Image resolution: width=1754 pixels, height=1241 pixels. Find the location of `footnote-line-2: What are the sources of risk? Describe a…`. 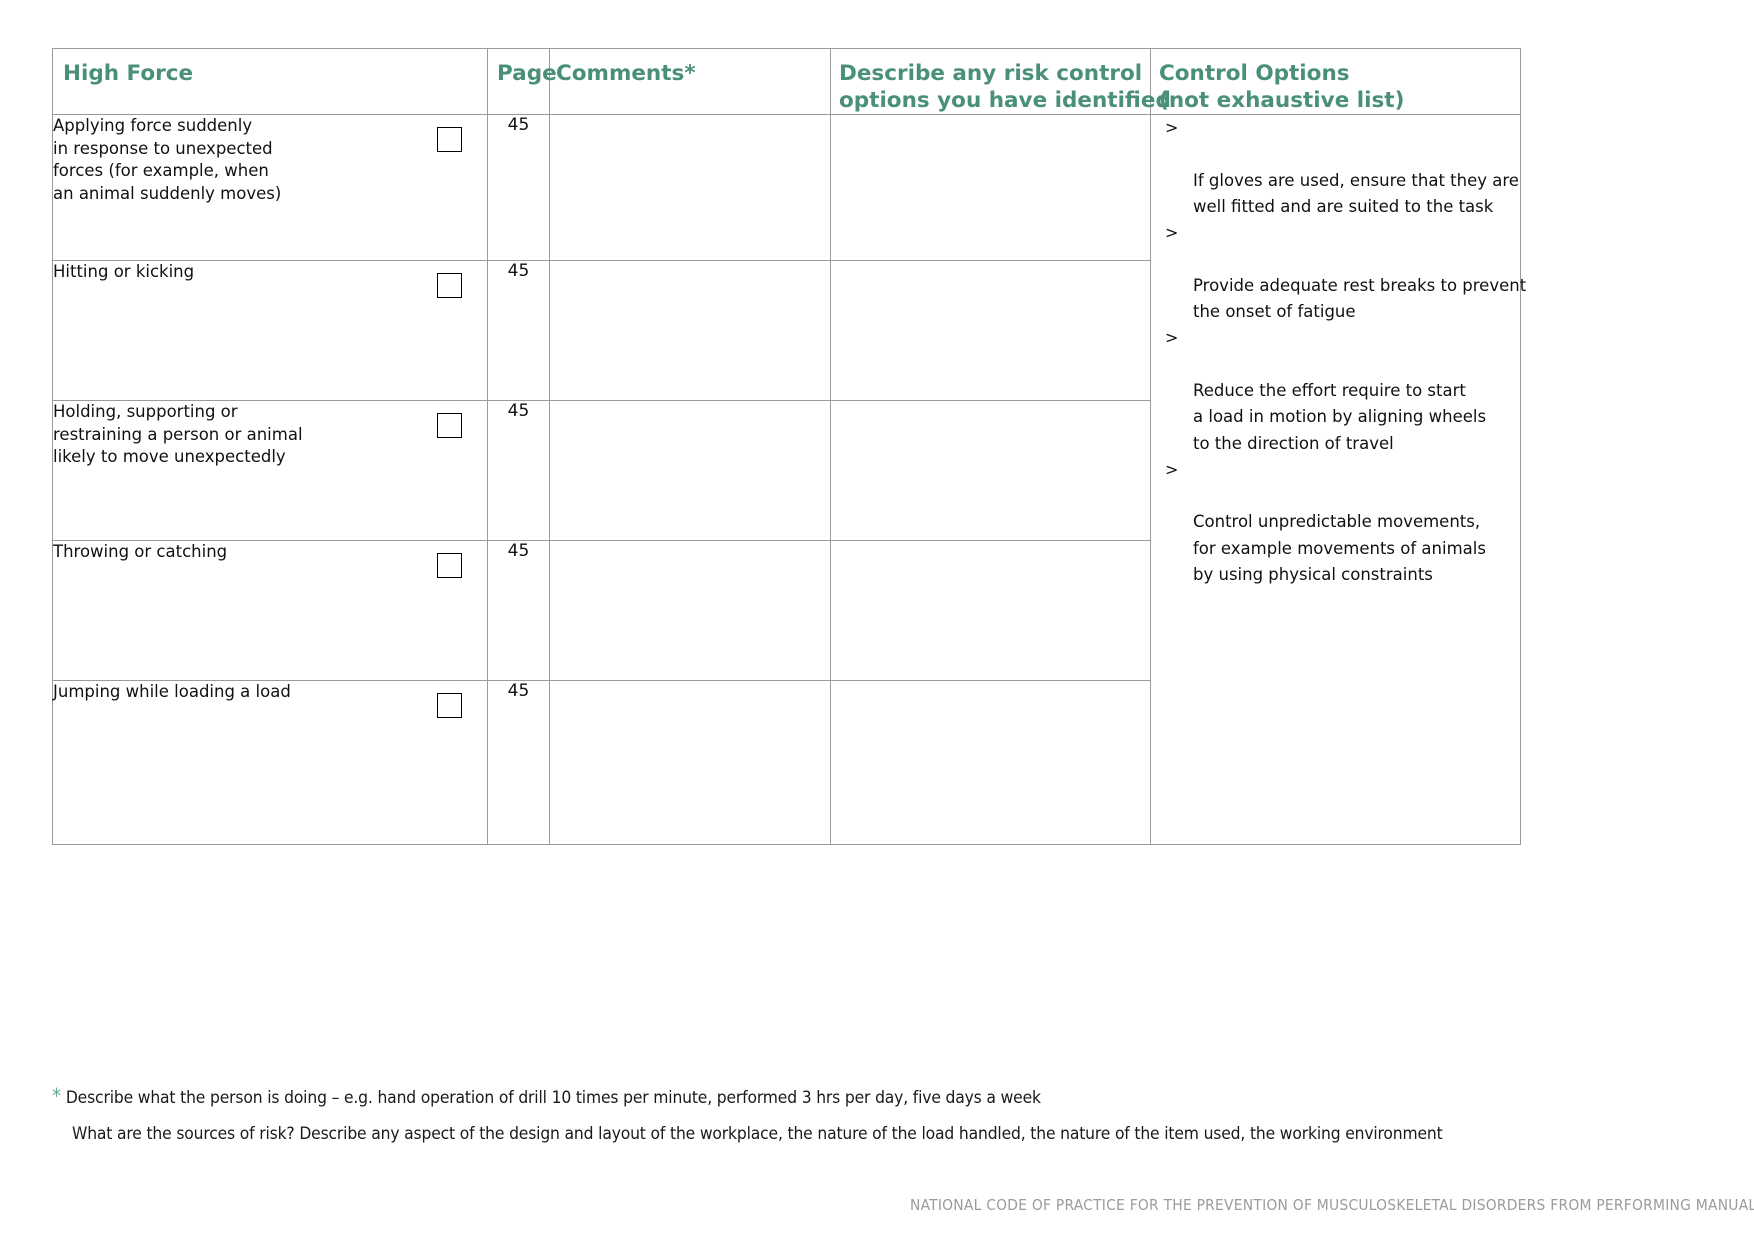

footnote-line-2: What are the sources of risk? Describe a… is located at coordinates (757, 1134).